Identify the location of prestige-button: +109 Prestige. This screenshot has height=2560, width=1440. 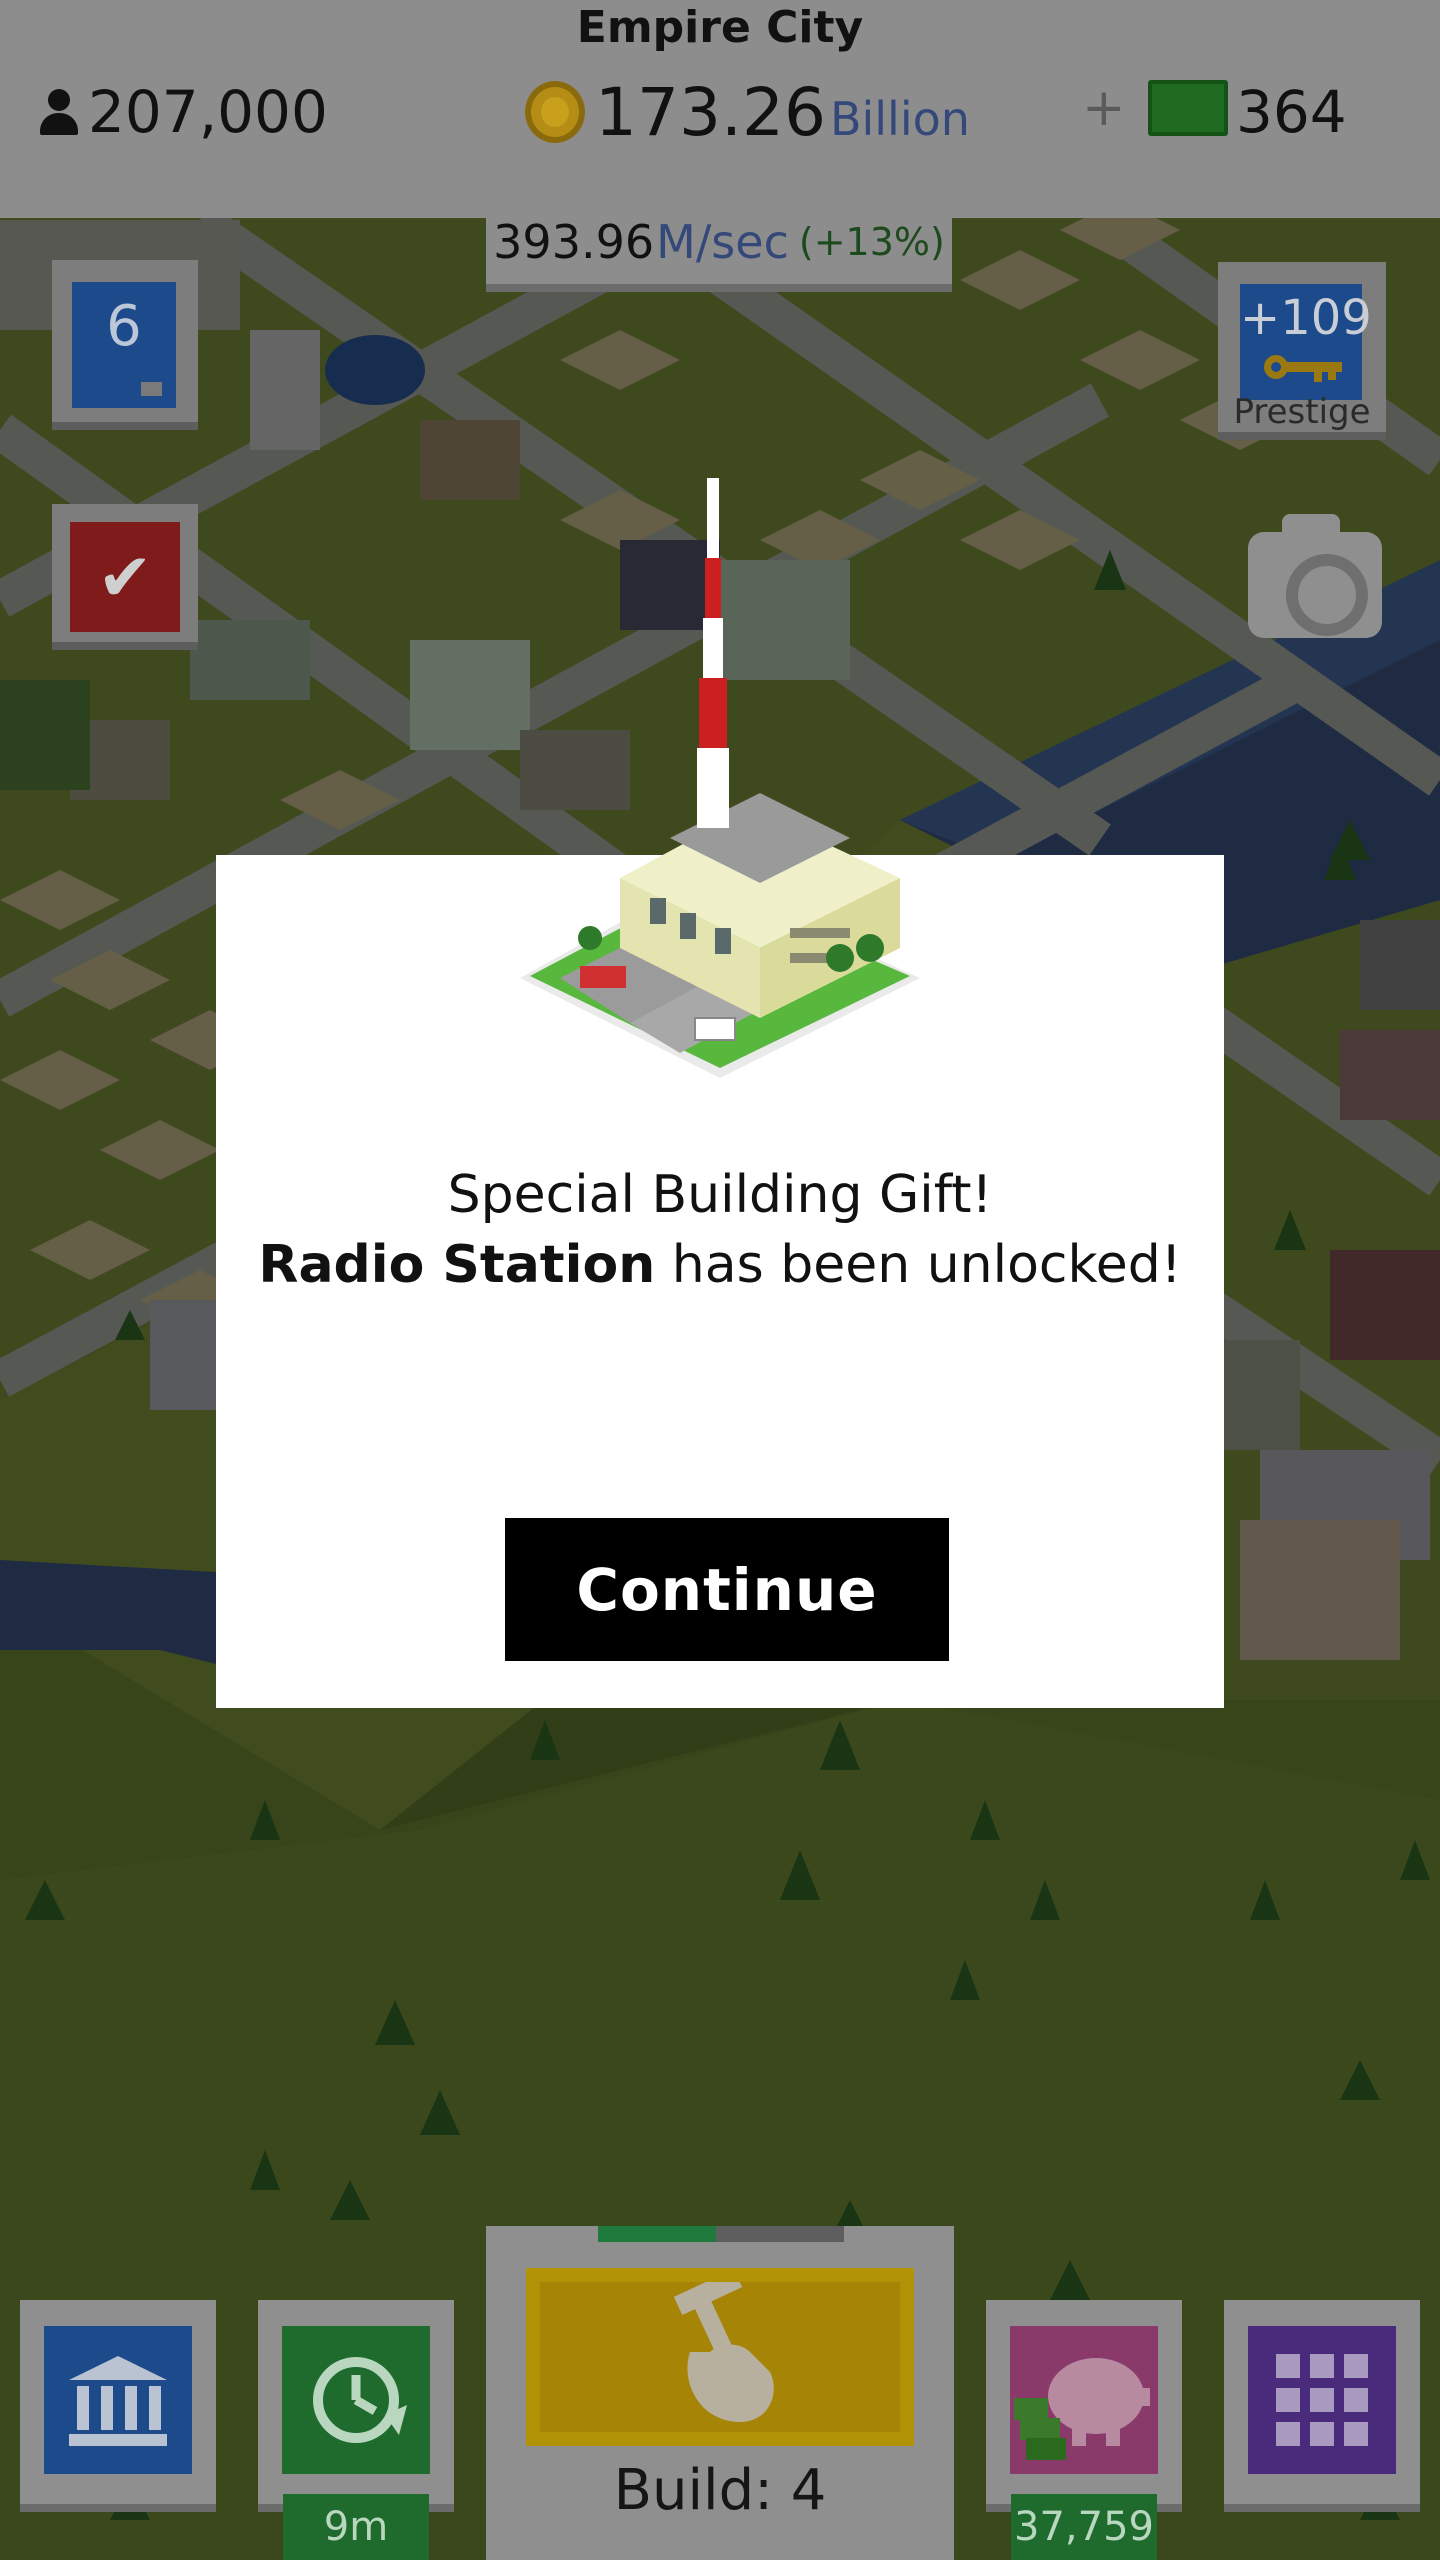
(1302, 351).